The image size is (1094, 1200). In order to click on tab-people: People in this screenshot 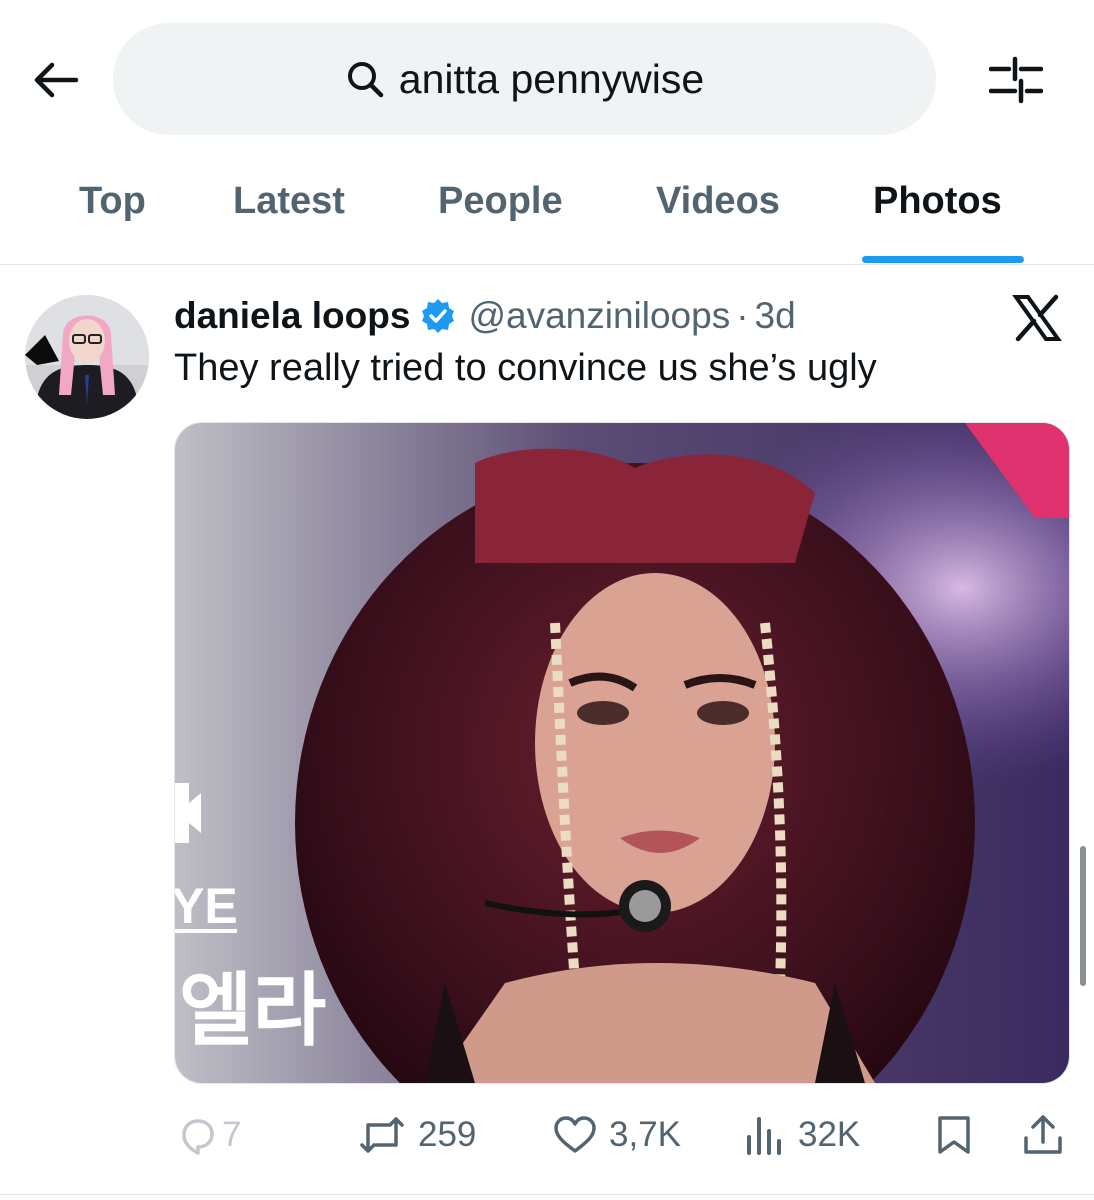, I will do `click(500, 201)`.